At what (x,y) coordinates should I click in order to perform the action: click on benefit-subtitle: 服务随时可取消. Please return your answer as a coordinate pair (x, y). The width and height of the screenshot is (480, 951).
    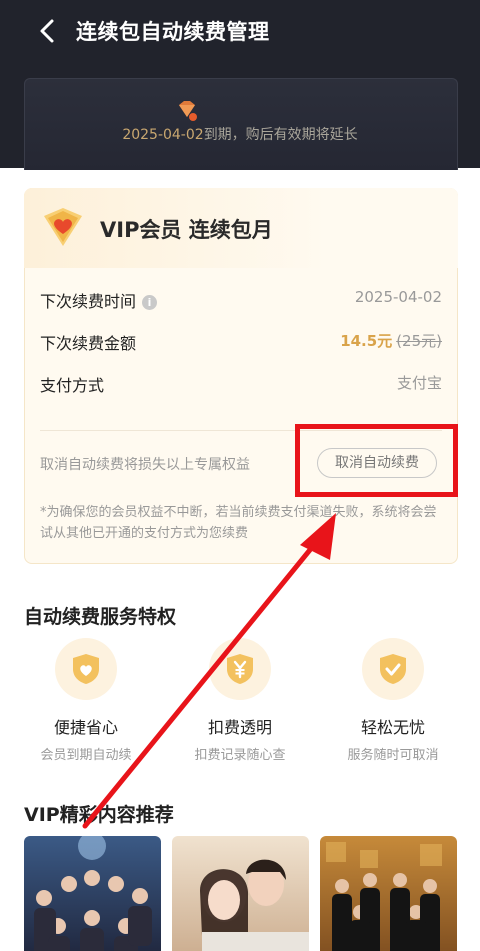
    Looking at the image, I should click on (393, 755).